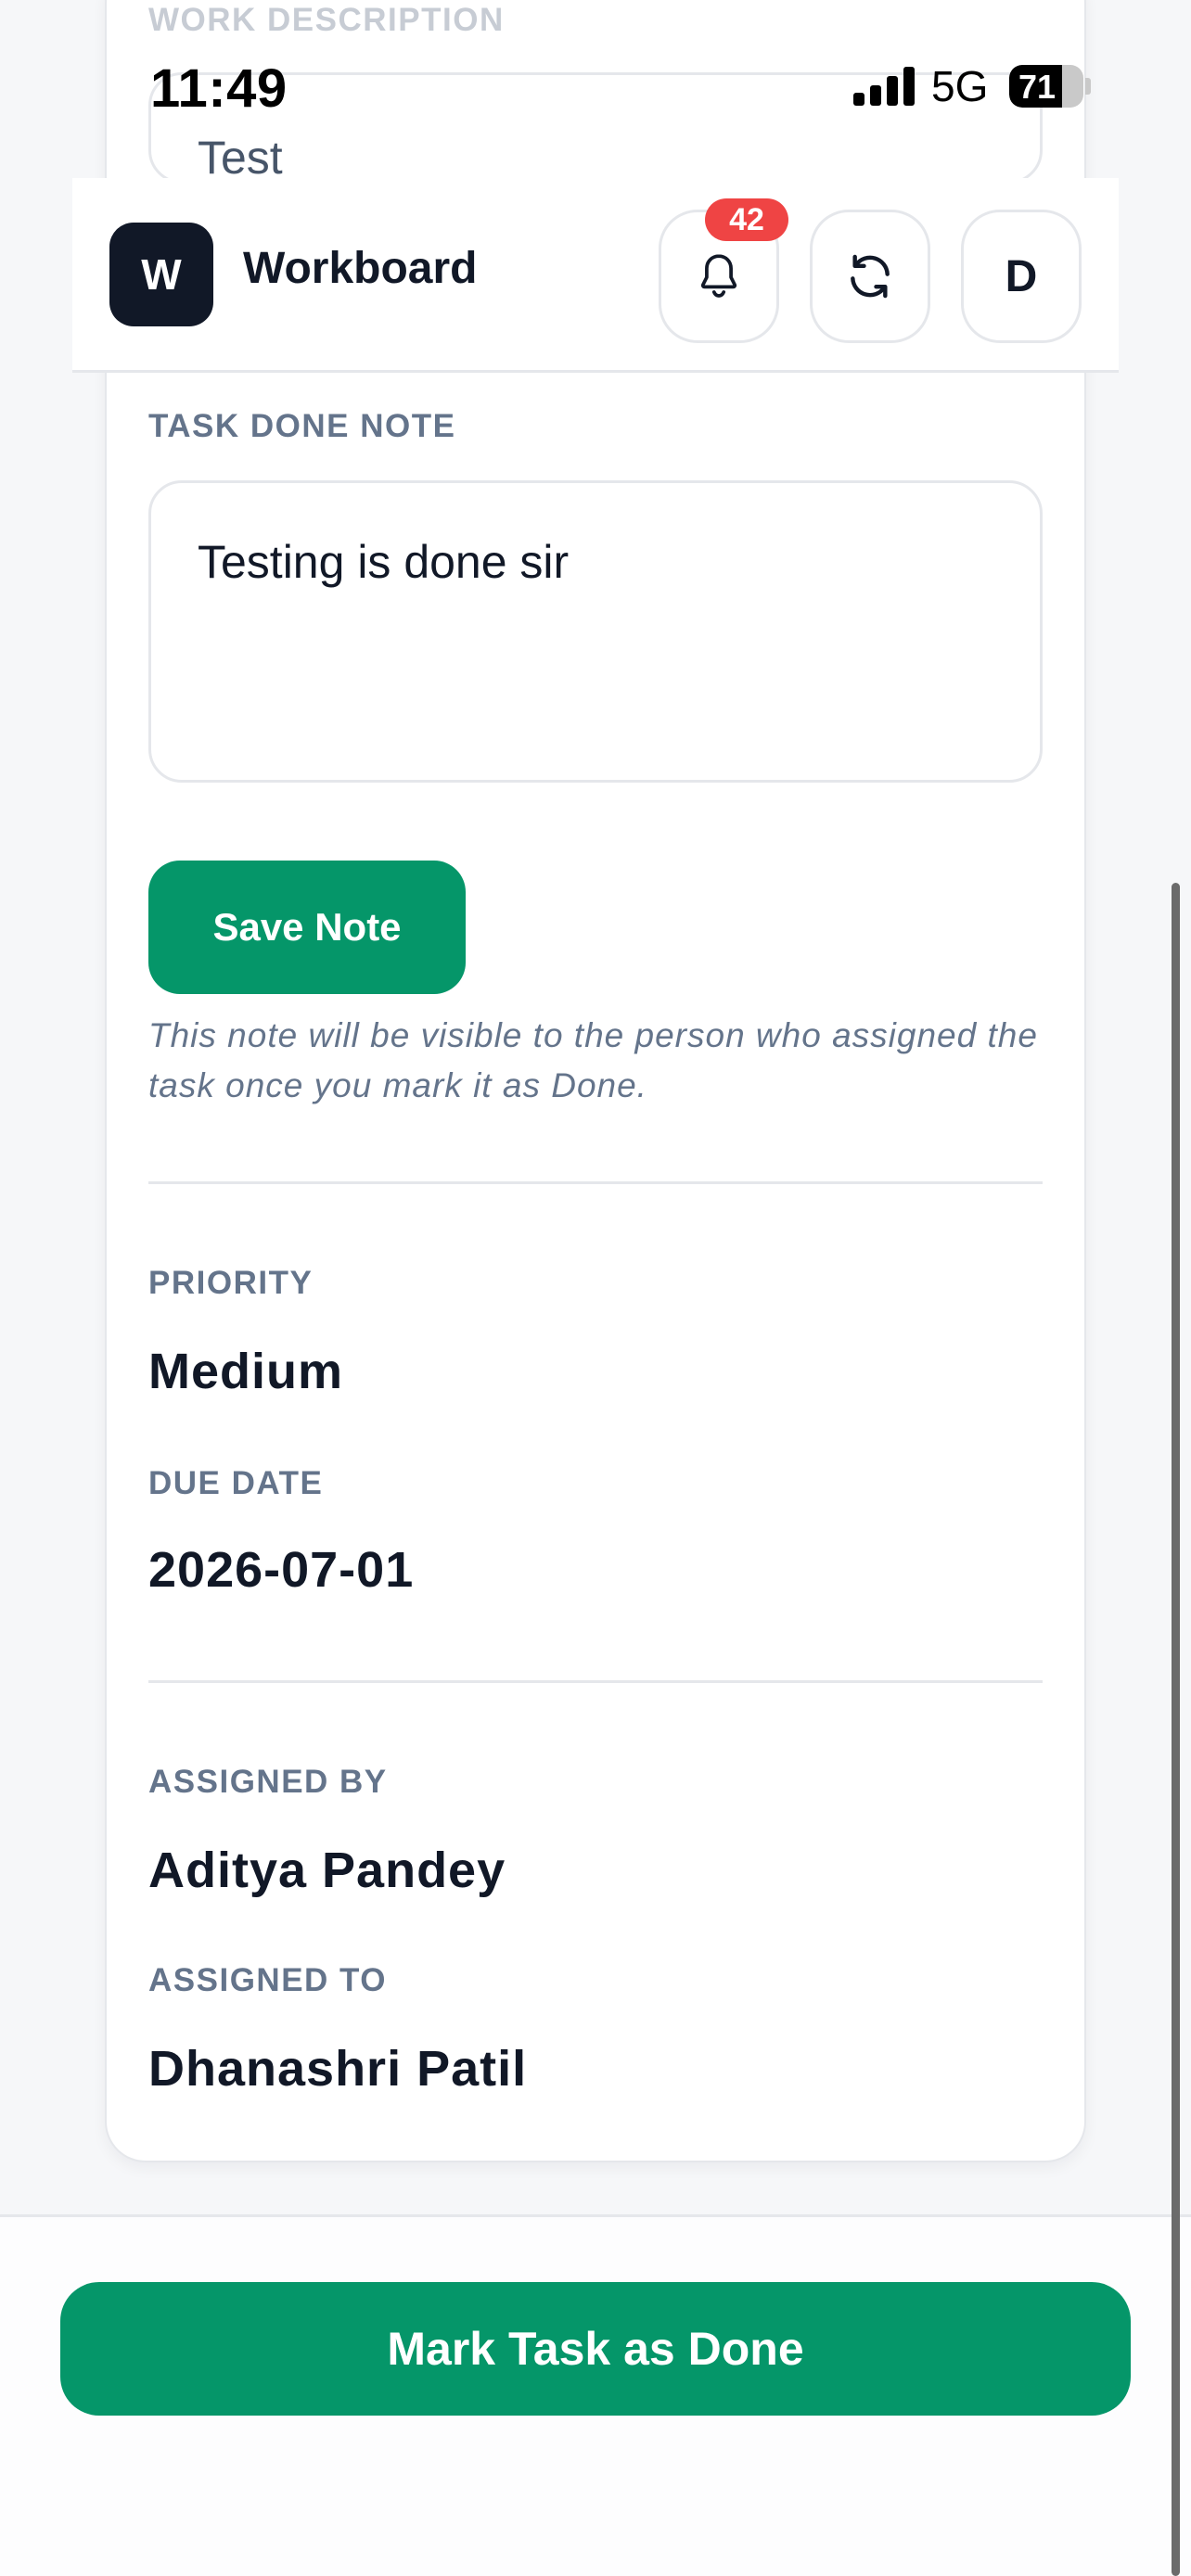 This screenshot has width=1191, height=2576. What do you see at coordinates (326, 20) in the screenshot?
I see `work-description-label: WORK DESCRIPTION` at bounding box center [326, 20].